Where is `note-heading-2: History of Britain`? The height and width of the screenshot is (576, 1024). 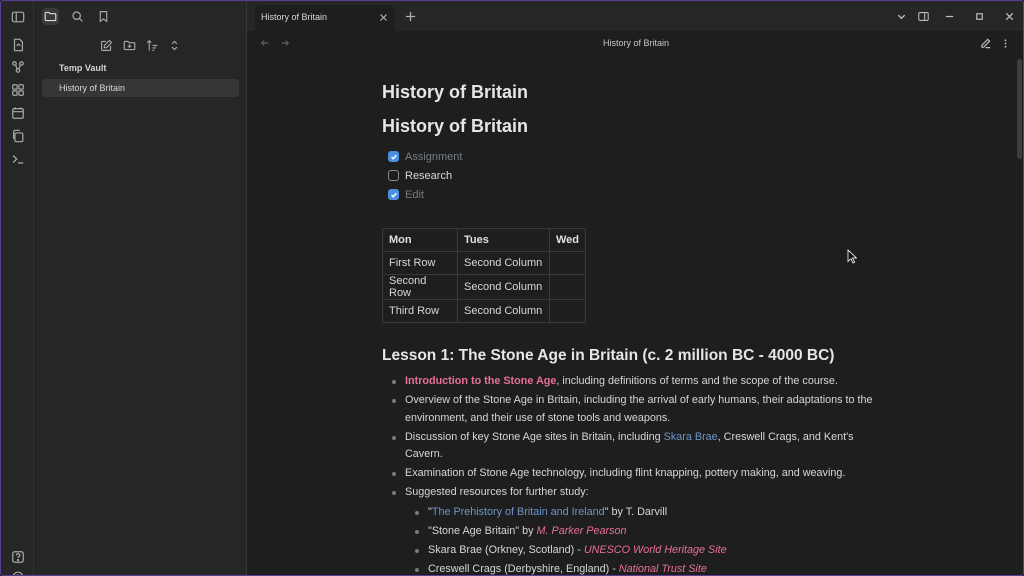
note-heading-2: History of Britain is located at coordinates (455, 126).